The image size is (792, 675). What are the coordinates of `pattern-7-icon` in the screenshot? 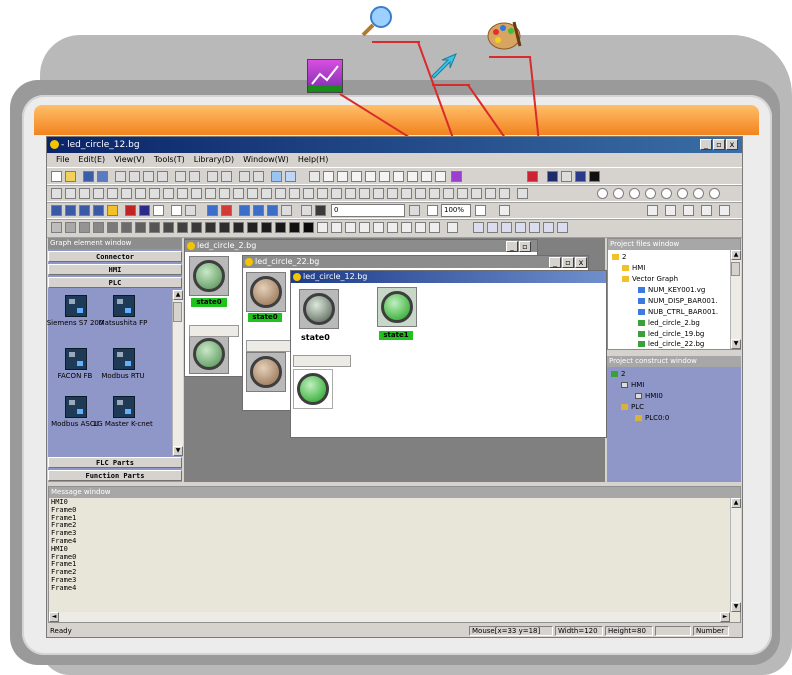 It's located at (140, 227).